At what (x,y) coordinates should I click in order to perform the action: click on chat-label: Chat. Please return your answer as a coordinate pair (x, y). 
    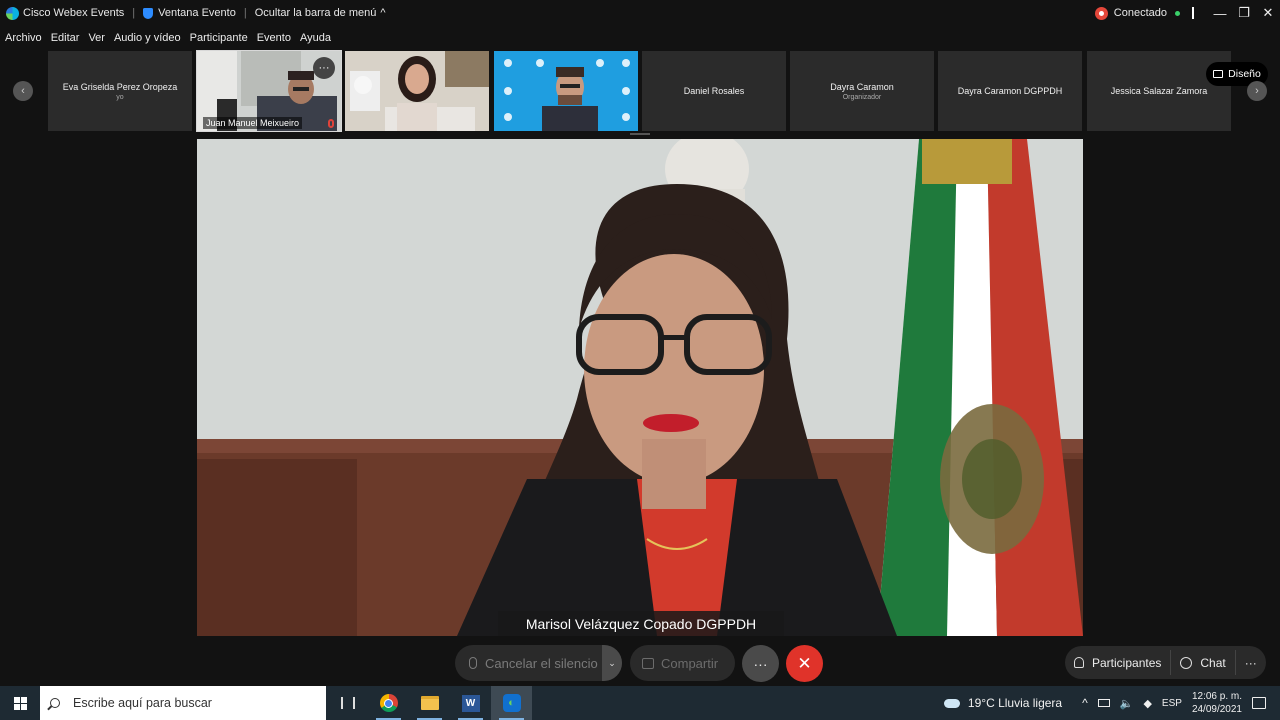
    Looking at the image, I should click on (1213, 662).